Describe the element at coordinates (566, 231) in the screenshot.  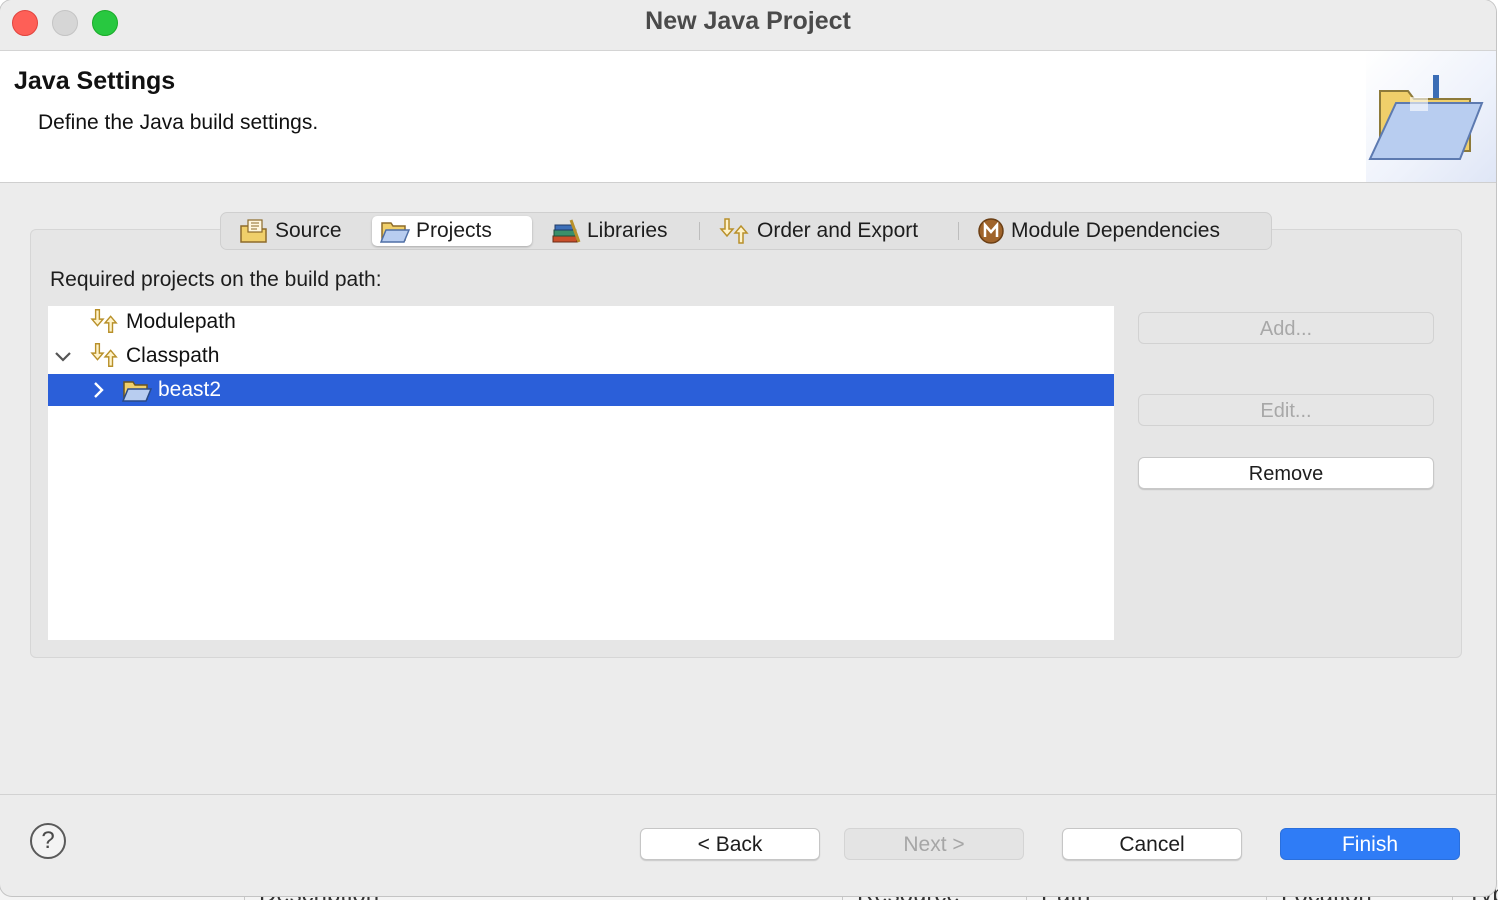
I see `libraries-icon` at that location.